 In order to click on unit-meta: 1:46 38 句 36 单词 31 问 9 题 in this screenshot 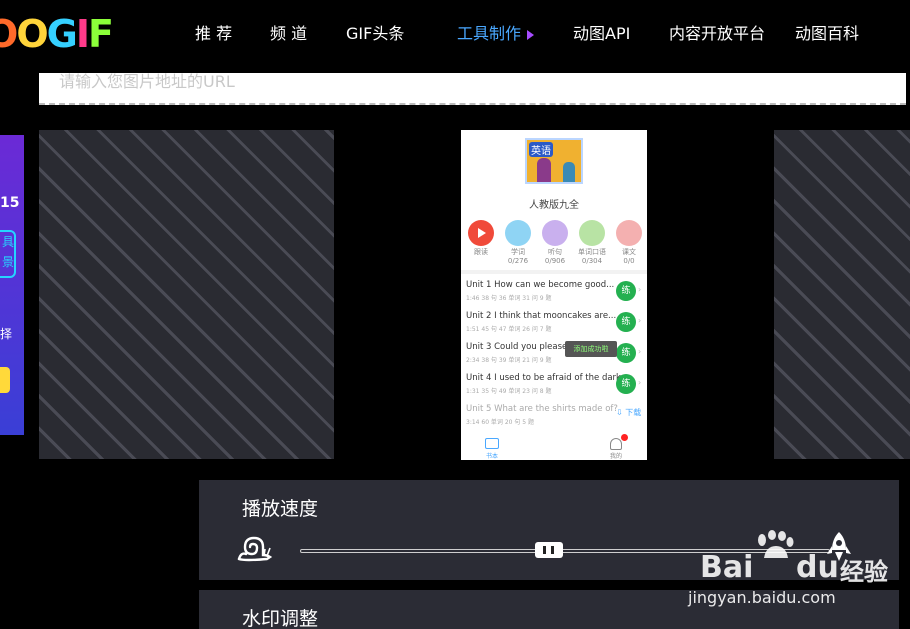, I will do `click(509, 298)`.